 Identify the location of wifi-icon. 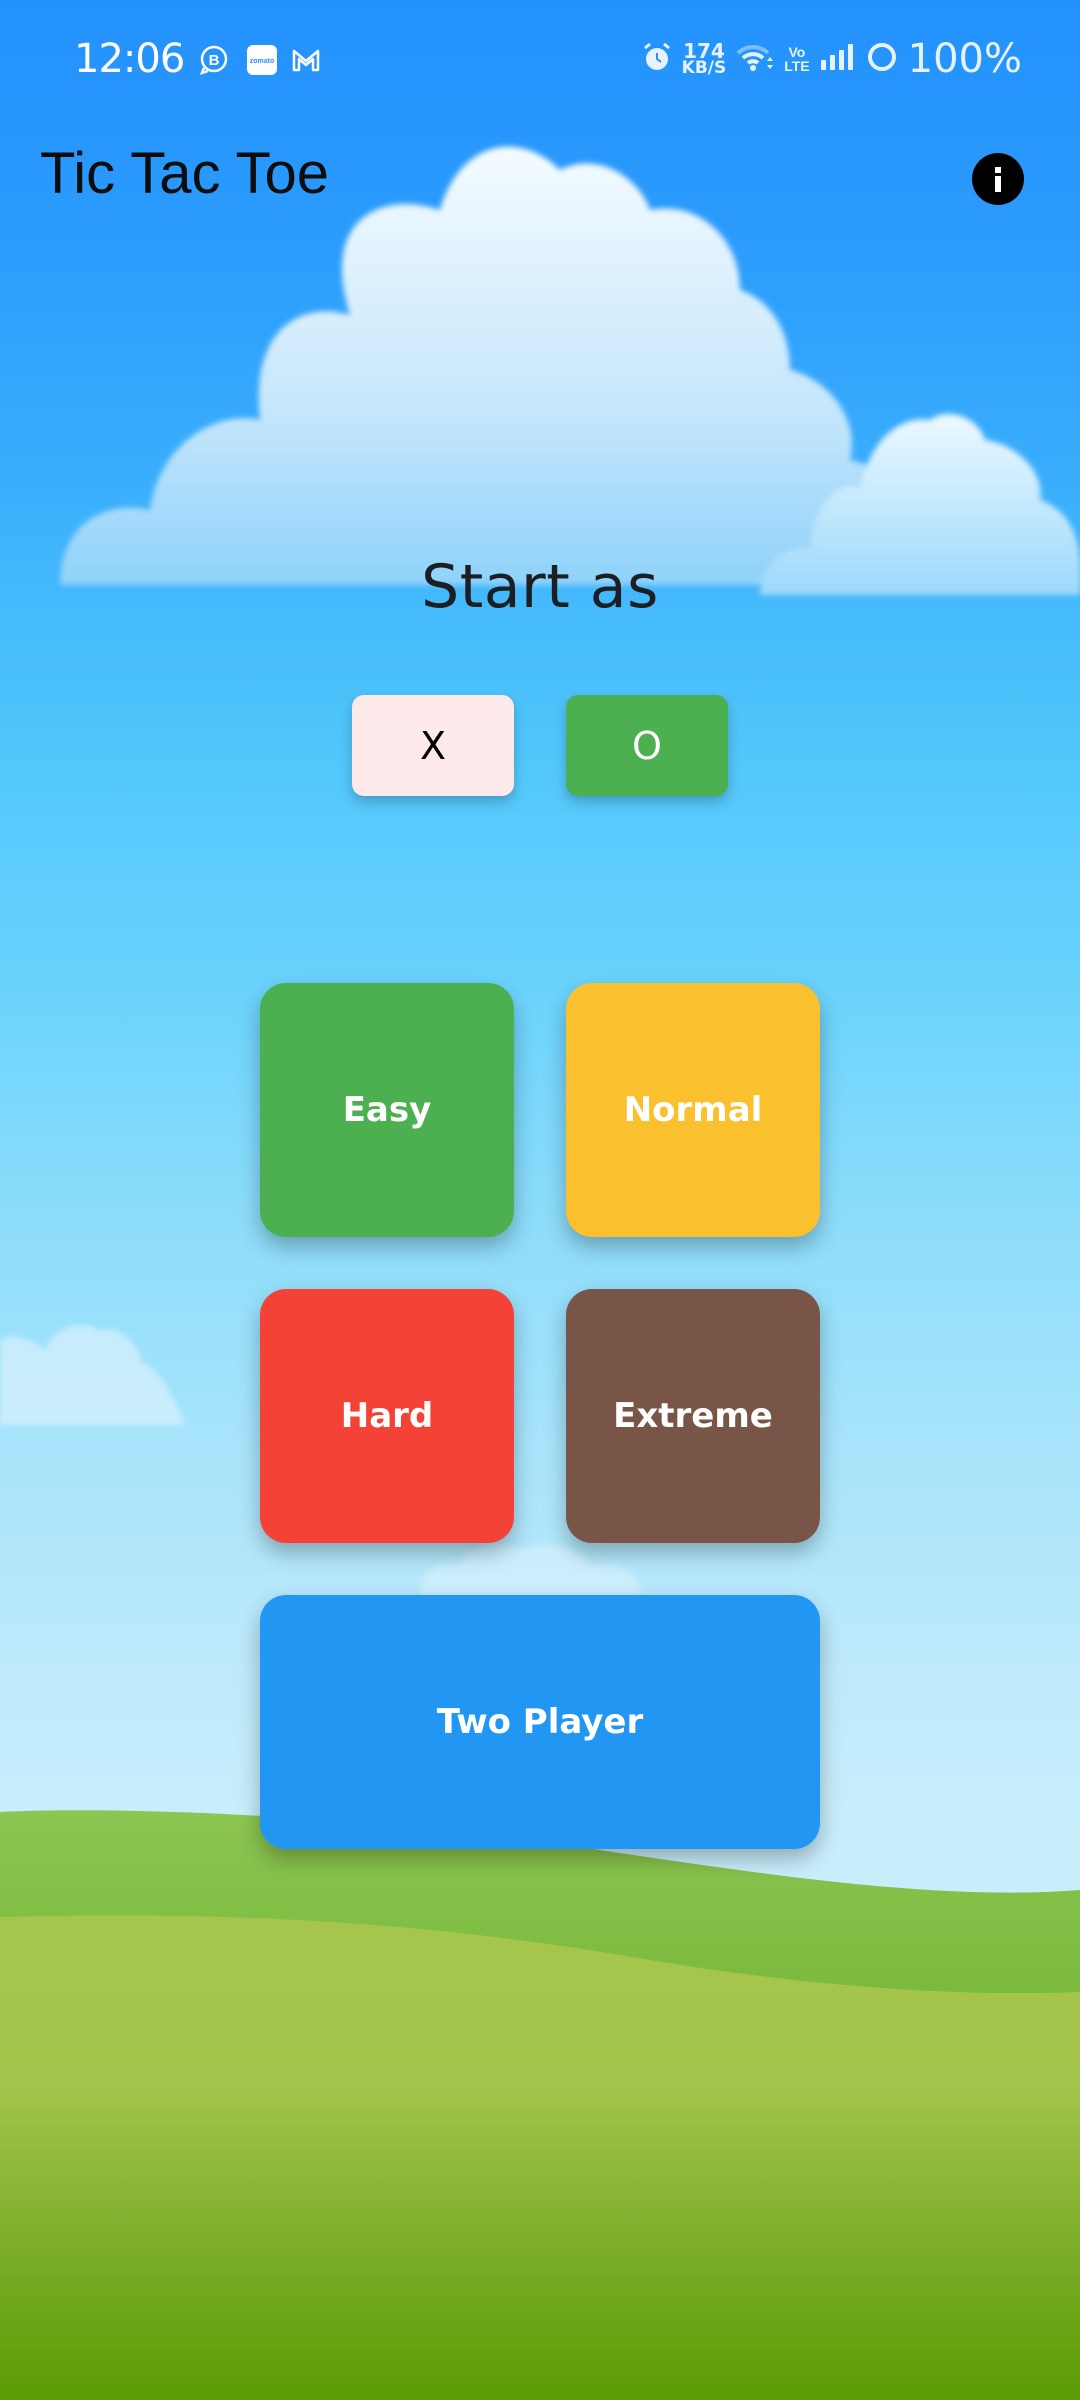
(755, 59).